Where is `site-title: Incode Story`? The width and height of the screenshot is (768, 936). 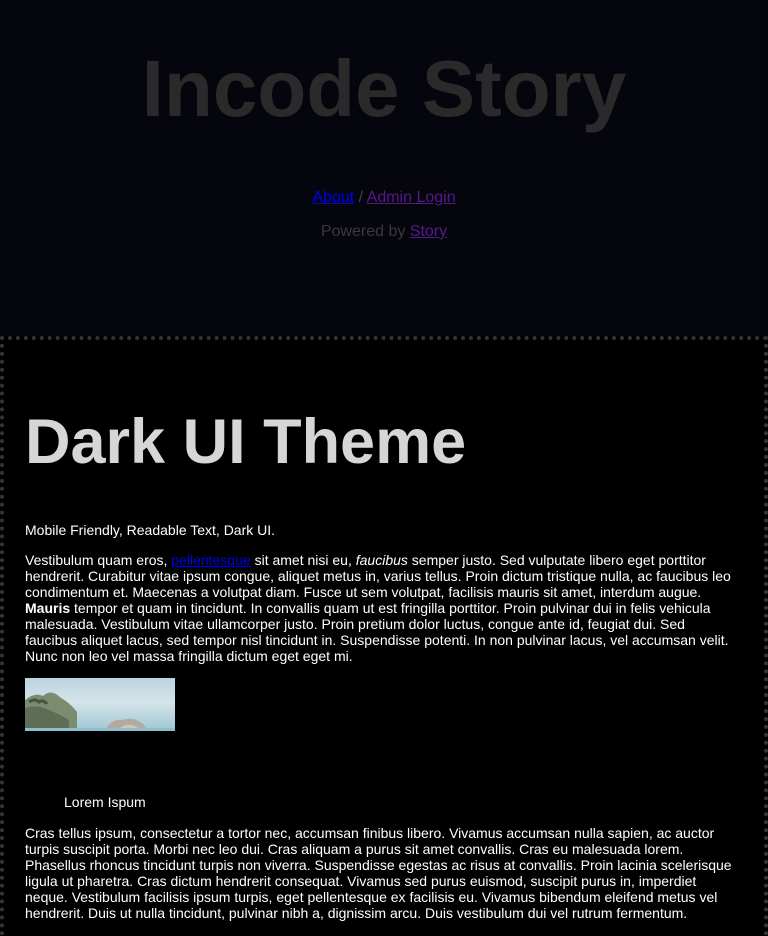
site-title: Incode Story is located at coordinates (384, 88).